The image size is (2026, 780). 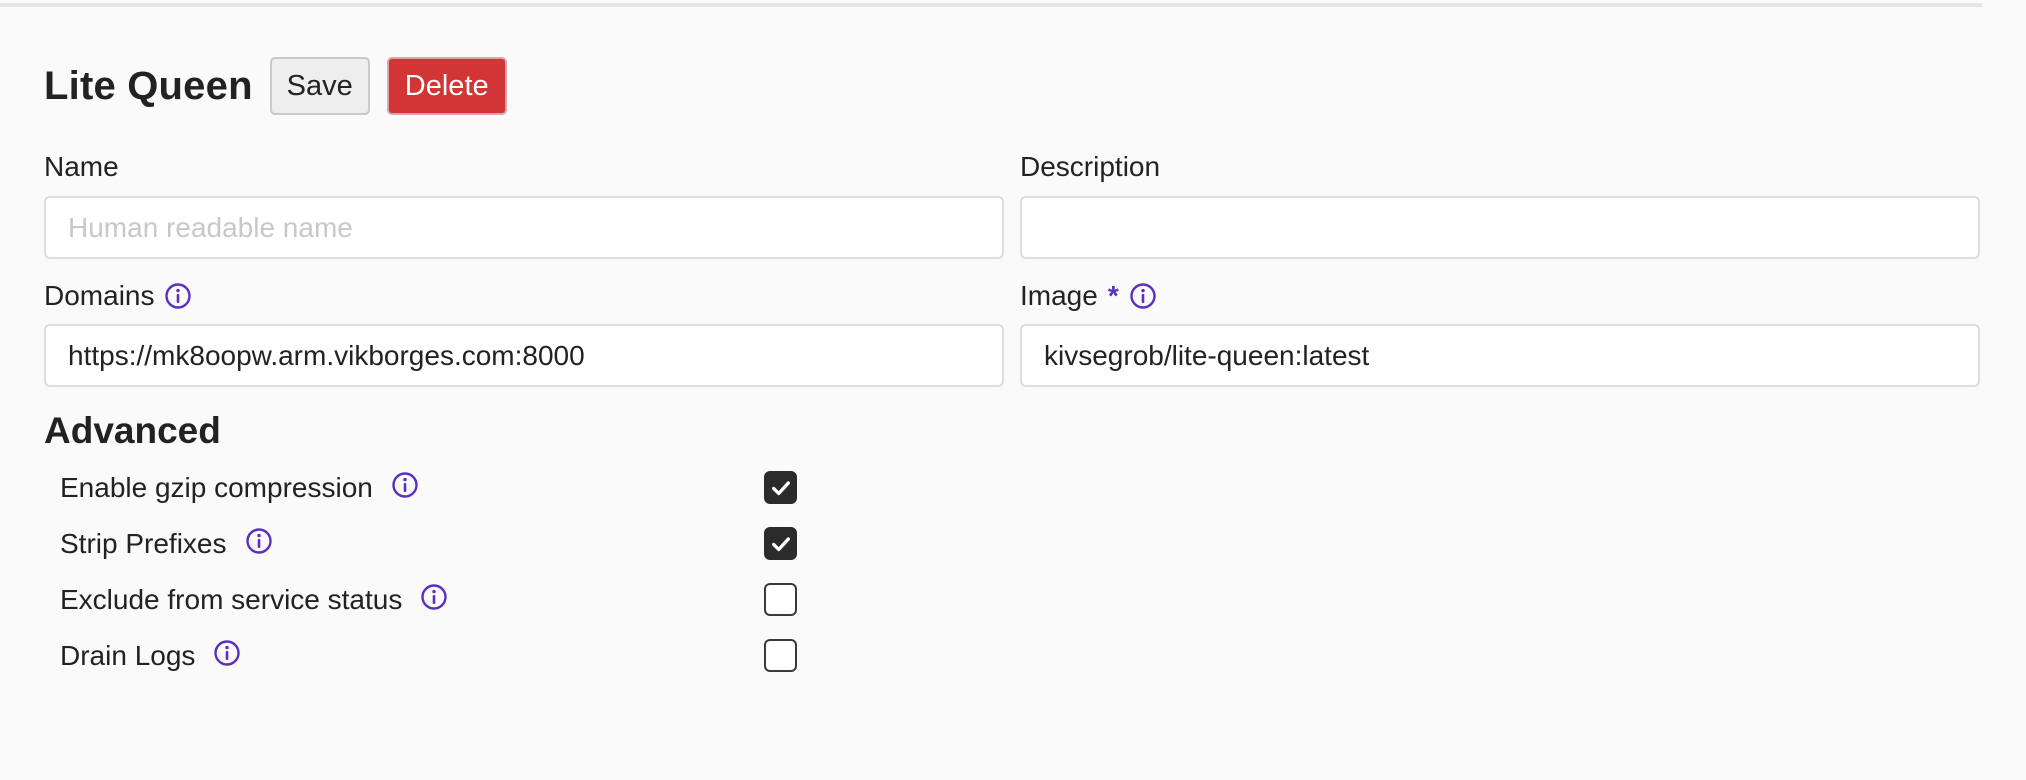 I want to click on domains-input, so click(x=524, y=355).